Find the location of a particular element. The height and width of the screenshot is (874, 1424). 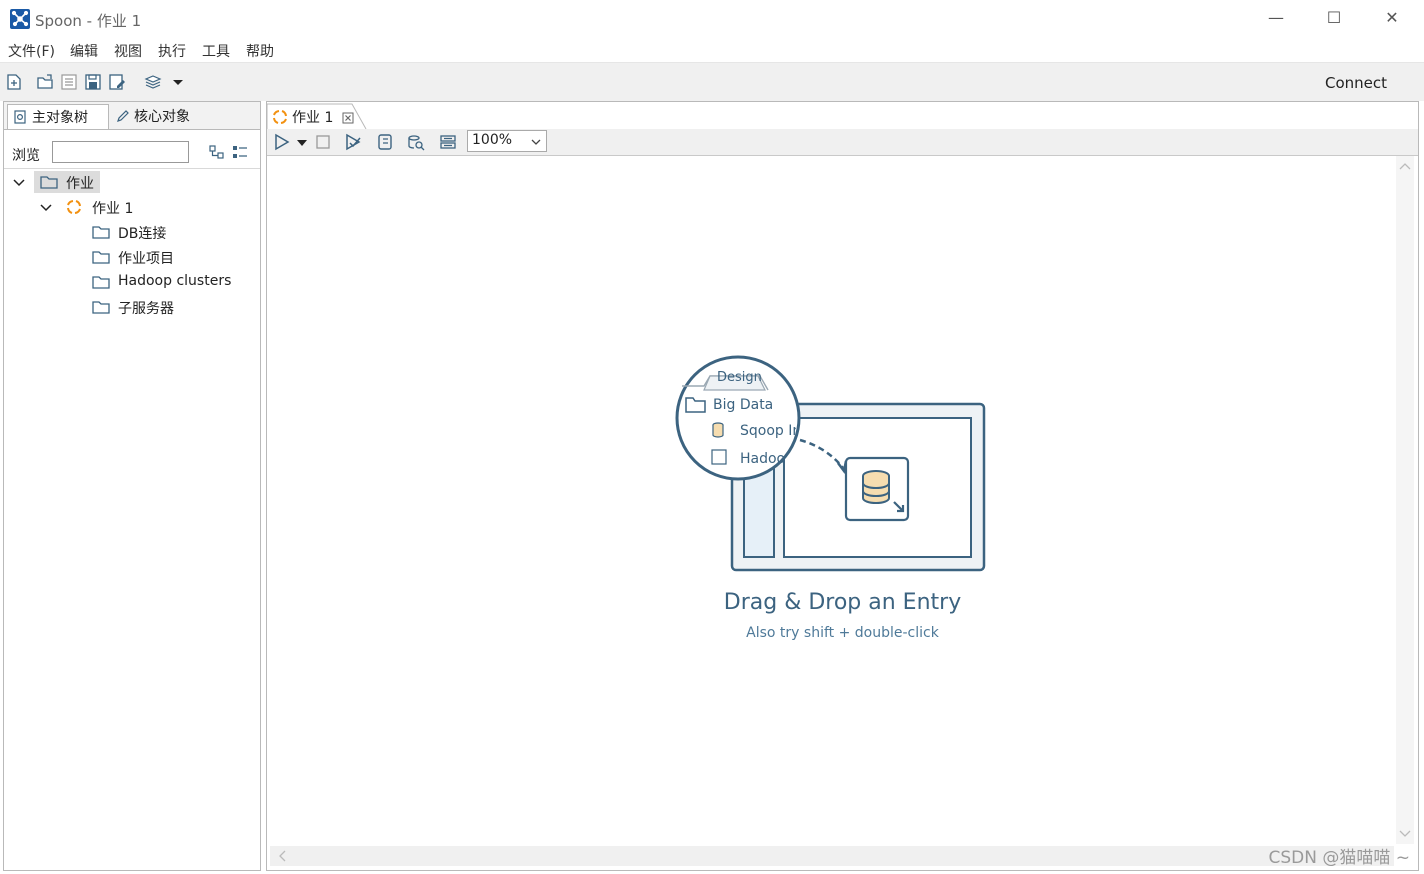

search-row: 浏览 is located at coordinates (132, 153).